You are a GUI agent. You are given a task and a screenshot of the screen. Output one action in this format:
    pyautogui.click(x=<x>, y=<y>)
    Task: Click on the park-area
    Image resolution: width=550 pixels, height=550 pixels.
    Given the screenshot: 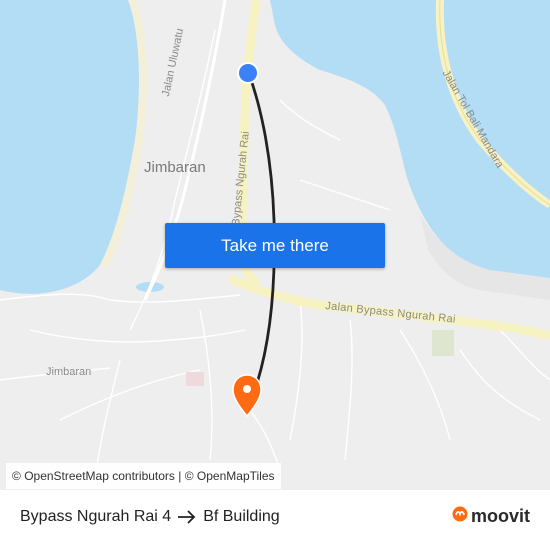 What is the action you would take?
    pyautogui.click(x=443, y=343)
    